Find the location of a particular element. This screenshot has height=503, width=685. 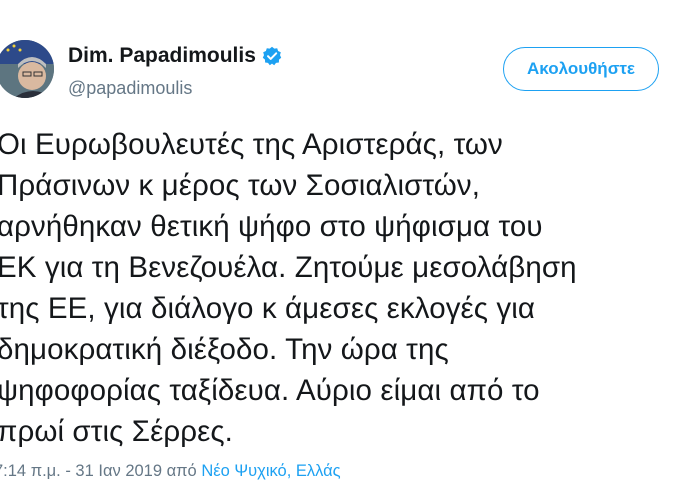

location-prefix: από is located at coordinates (181, 471).